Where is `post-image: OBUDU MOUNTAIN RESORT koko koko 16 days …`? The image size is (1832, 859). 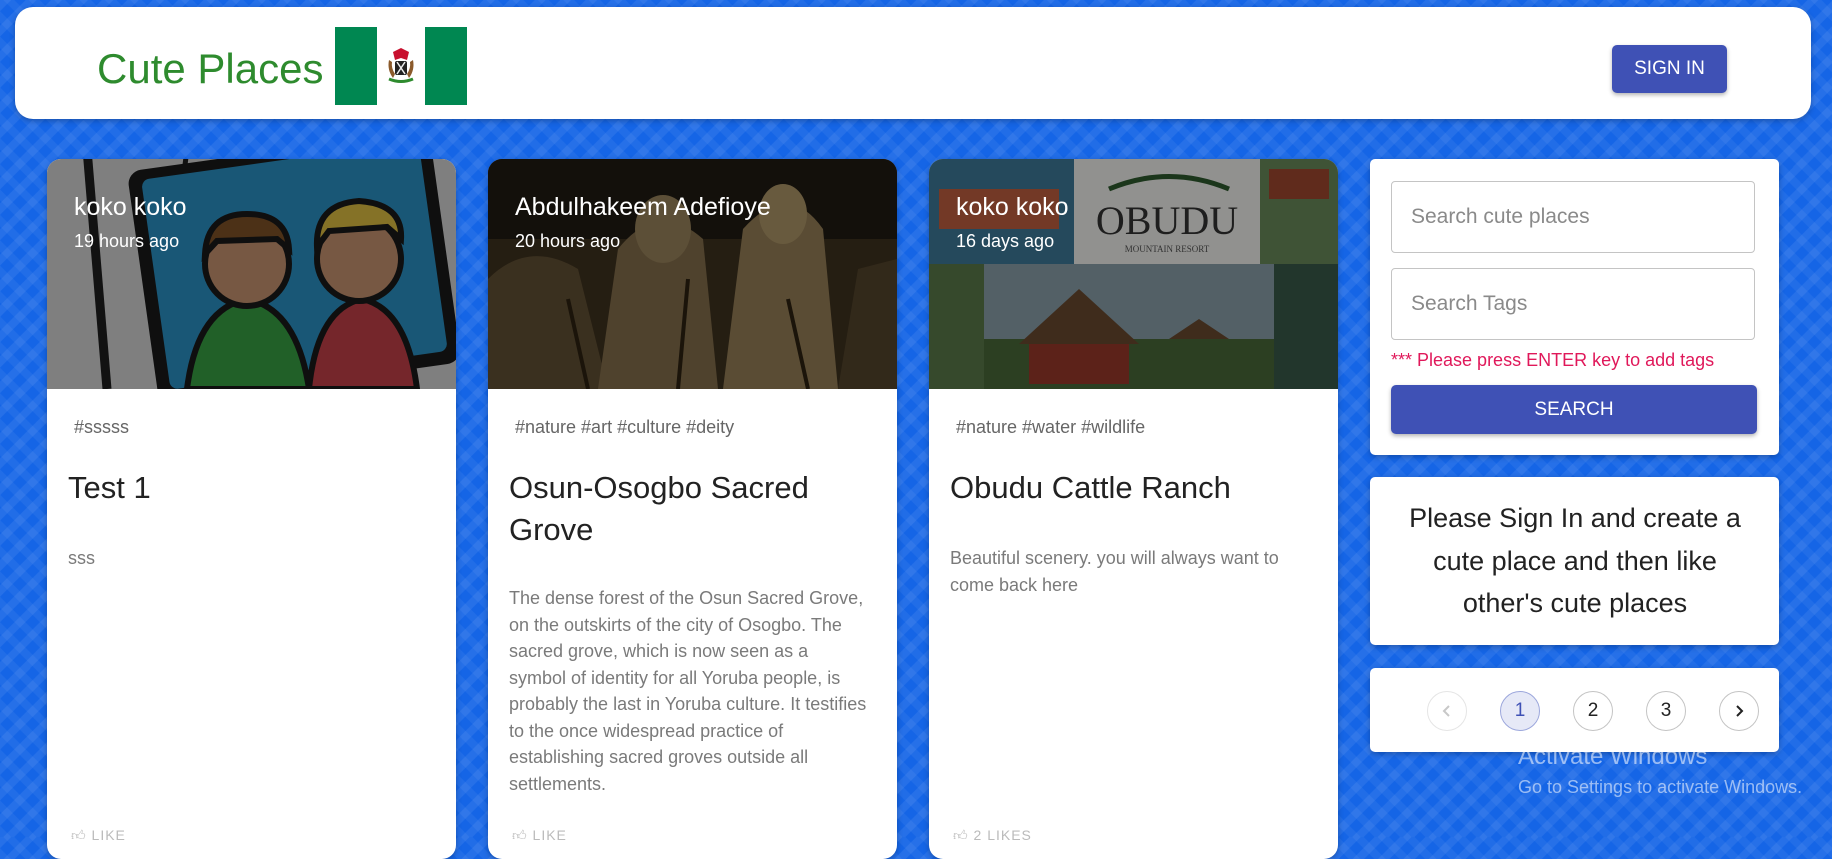
post-image: OBUDU MOUNTAIN RESORT koko koko 16 days … is located at coordinates (1133, 274).